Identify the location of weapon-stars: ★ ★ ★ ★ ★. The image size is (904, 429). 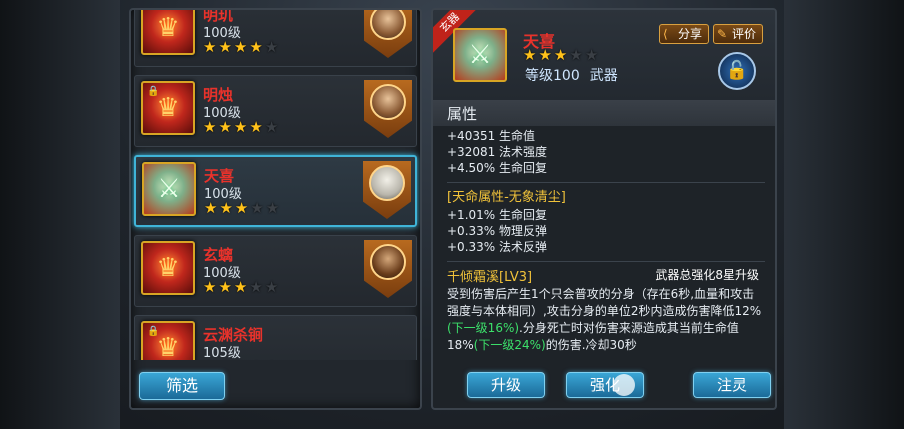
(560, 55).